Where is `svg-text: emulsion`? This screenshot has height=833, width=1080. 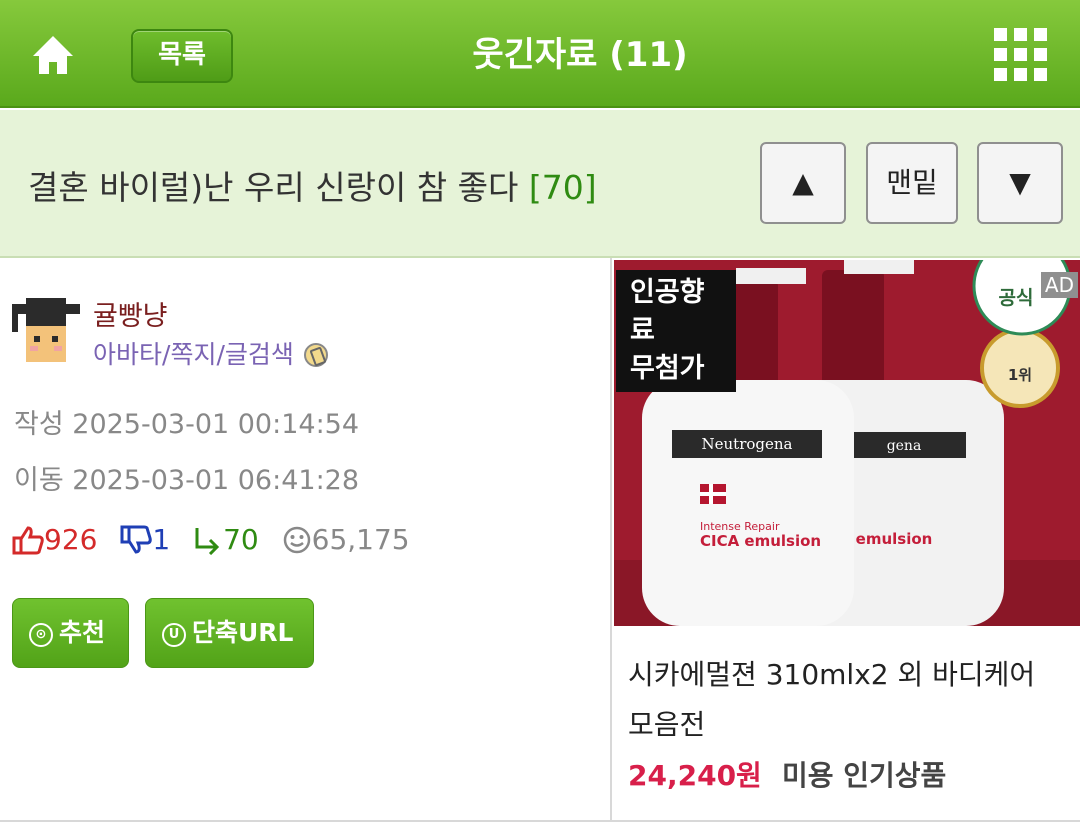
svg-text: emulsion is located at coordinates (894, 539).